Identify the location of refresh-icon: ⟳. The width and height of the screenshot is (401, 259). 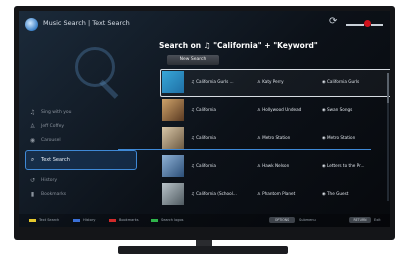
(333, 22).